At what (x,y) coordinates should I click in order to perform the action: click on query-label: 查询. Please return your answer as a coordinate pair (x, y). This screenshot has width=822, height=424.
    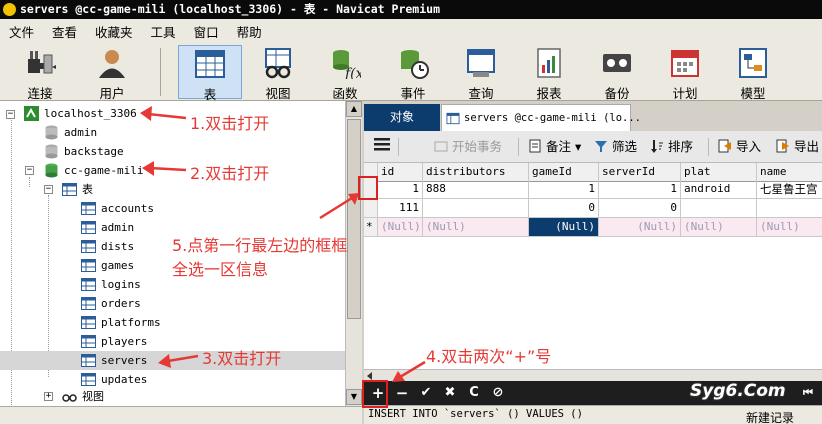
    Looking at the image, I should click on (481, 93).